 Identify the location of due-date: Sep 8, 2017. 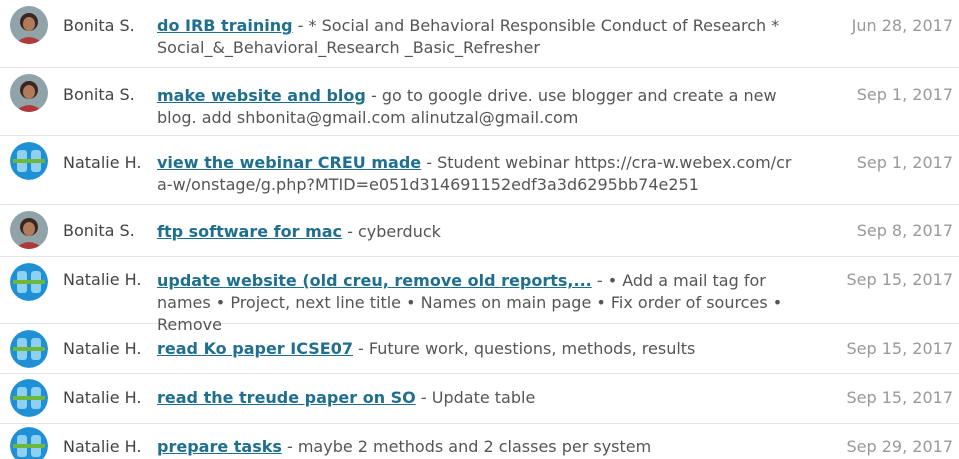
(904, 230).